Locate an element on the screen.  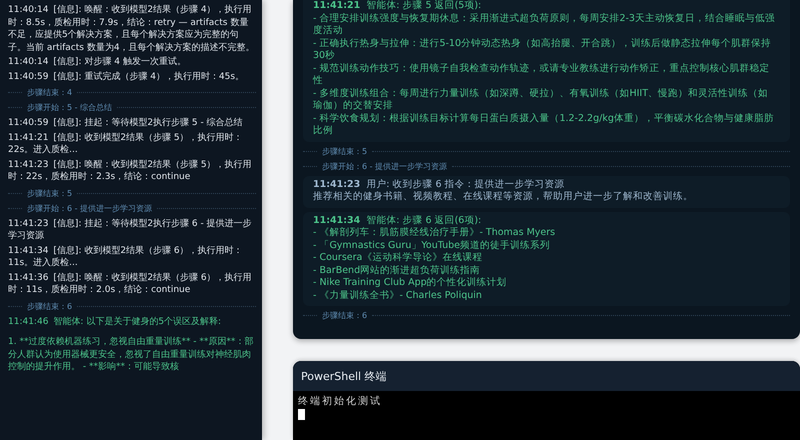
message-line: - 科学饮食规划：根据训练目标计算每日蛋白质摄入量（1.2-2.2g/kg体重），平衡碳水化合物与健康脂肪比例 is located at coordinates (544, 125).